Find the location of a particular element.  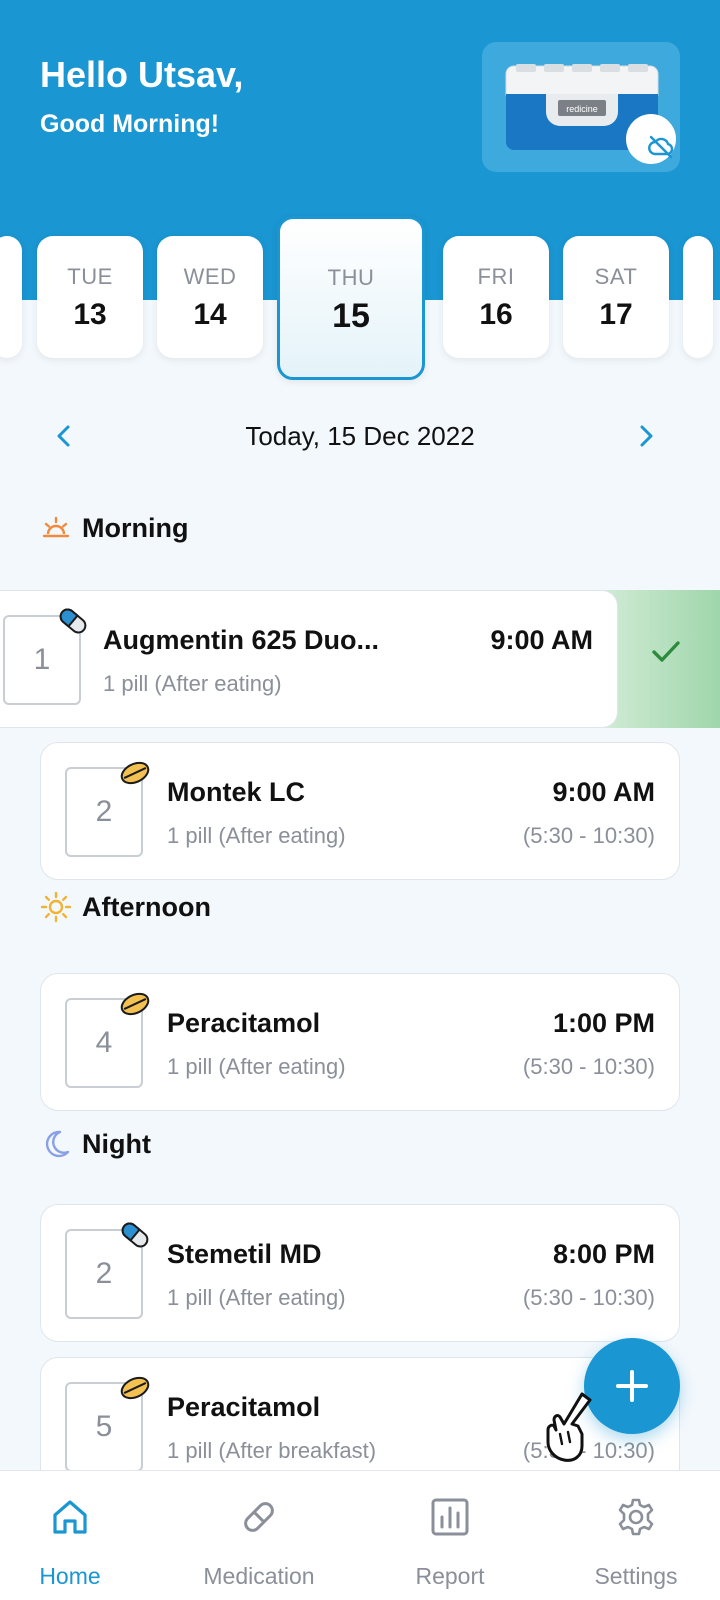

date-number: 14 is located at coordinates (210, 314).